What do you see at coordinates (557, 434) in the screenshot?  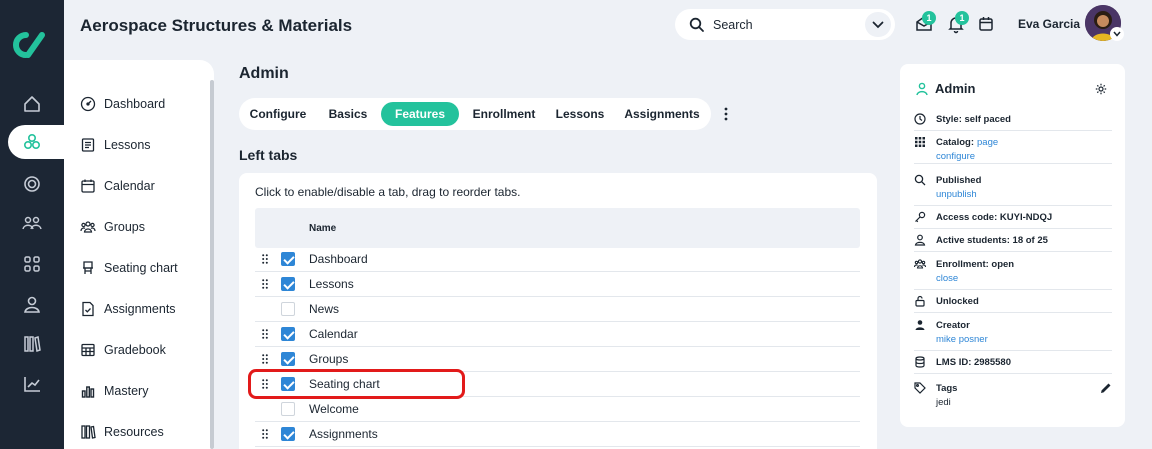 I see `table-row: Assignments` at bounding box center [557, 434].